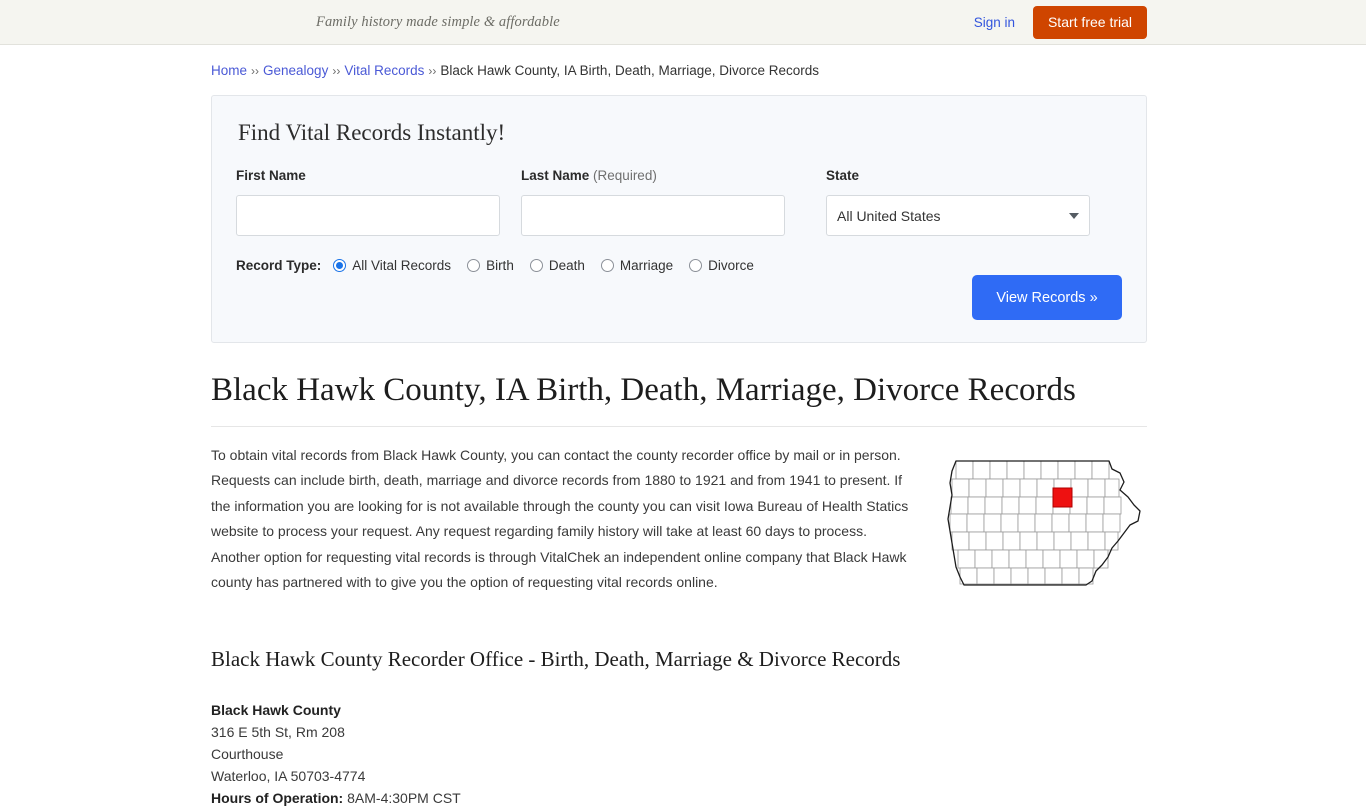 This screenshot has height=809, width=1366. I want to click on breadcrumb-item-vital-records: Vital Records, so click(384, 70).